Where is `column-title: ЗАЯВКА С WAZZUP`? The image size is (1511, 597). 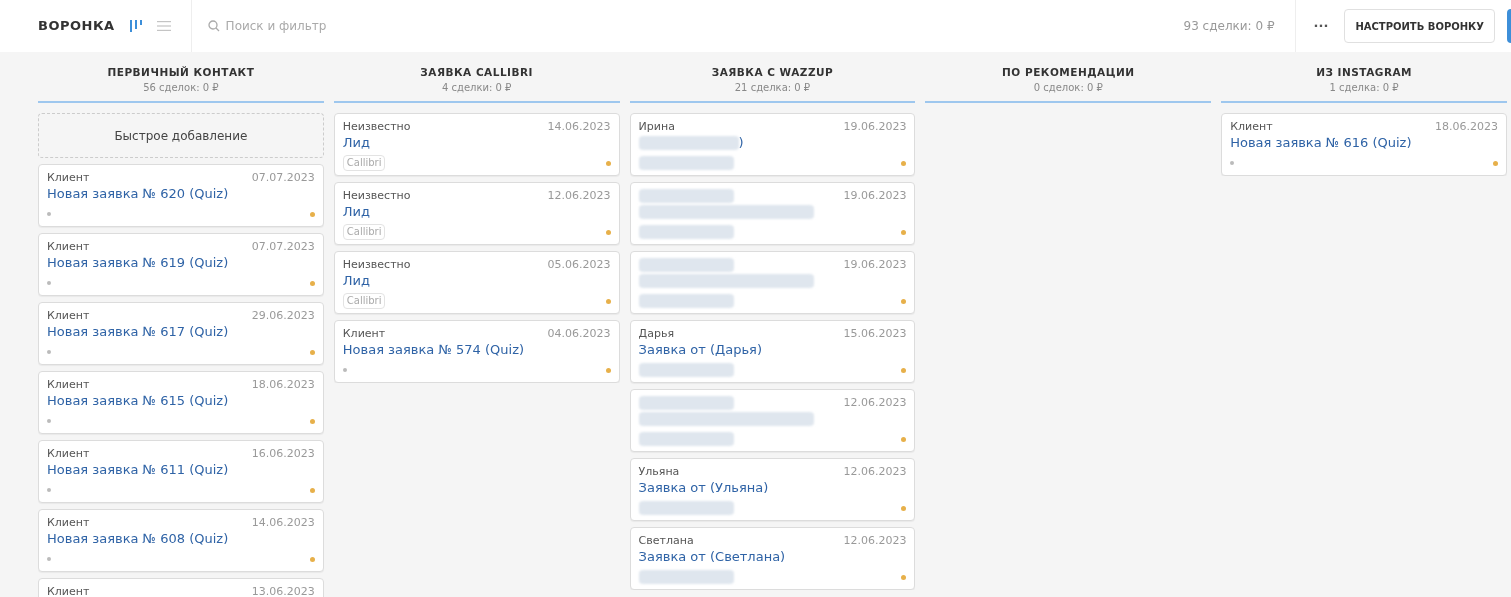 column-title: ЗАЯВКА С WAZZUP is located at coordinates (772, 72).